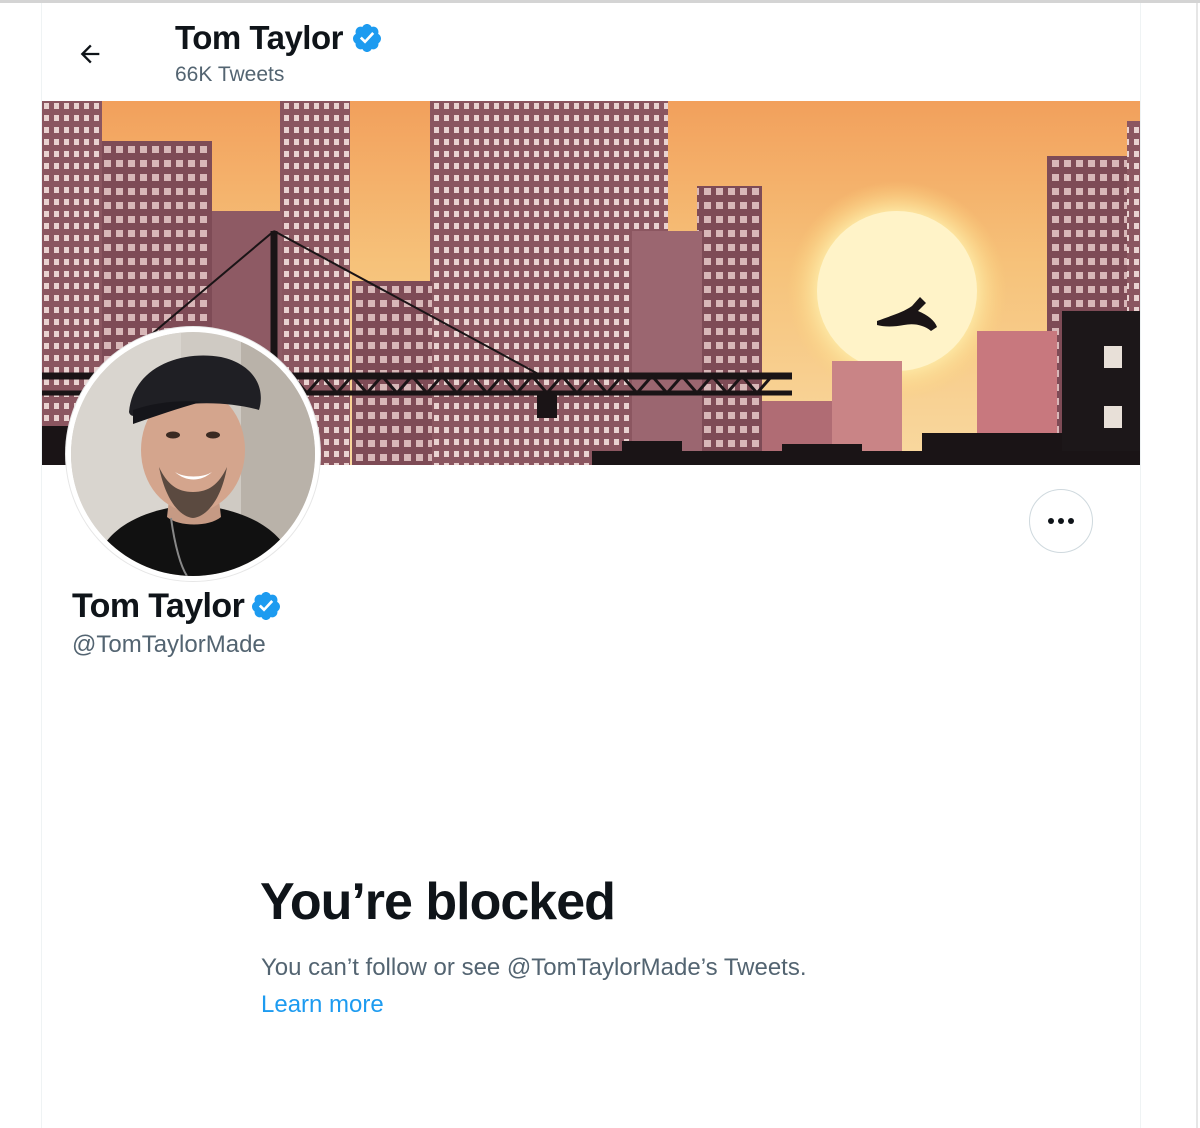 Image resolution: width=1200 pixels, height=1128 pixels. I want to click on more-options-button, so click(1061, 521).